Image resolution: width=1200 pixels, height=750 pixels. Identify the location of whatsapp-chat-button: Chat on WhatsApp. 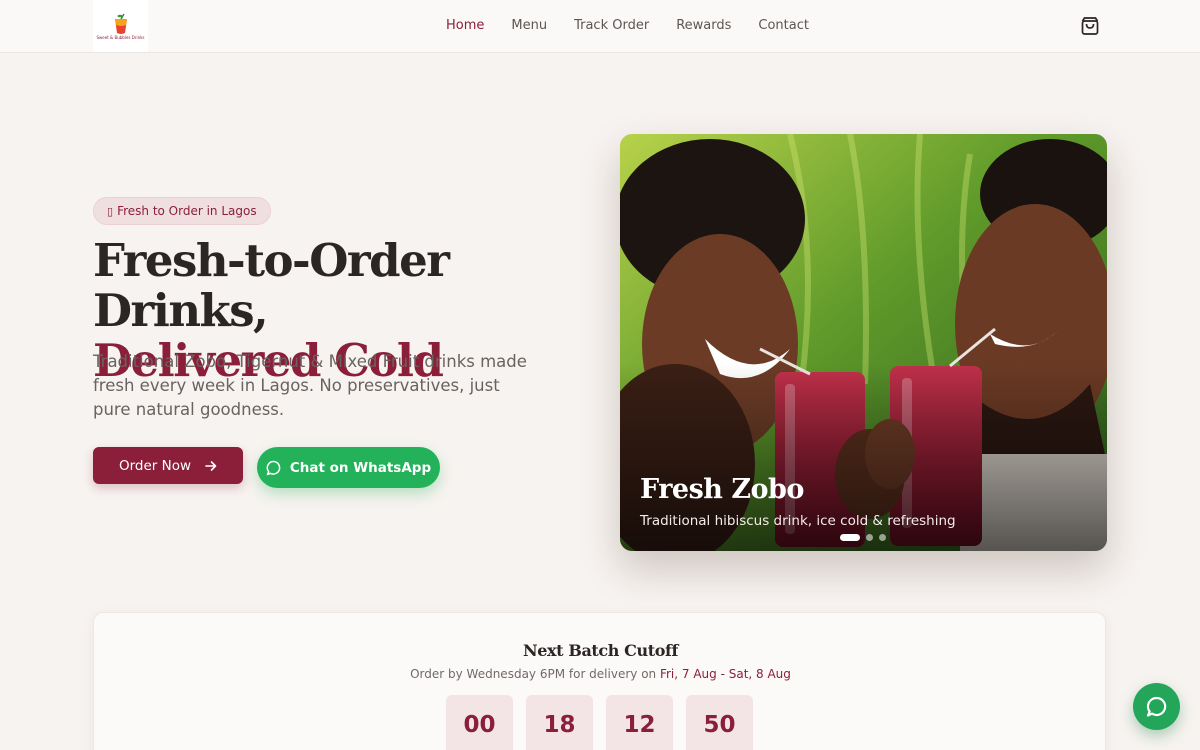
(348, 467).